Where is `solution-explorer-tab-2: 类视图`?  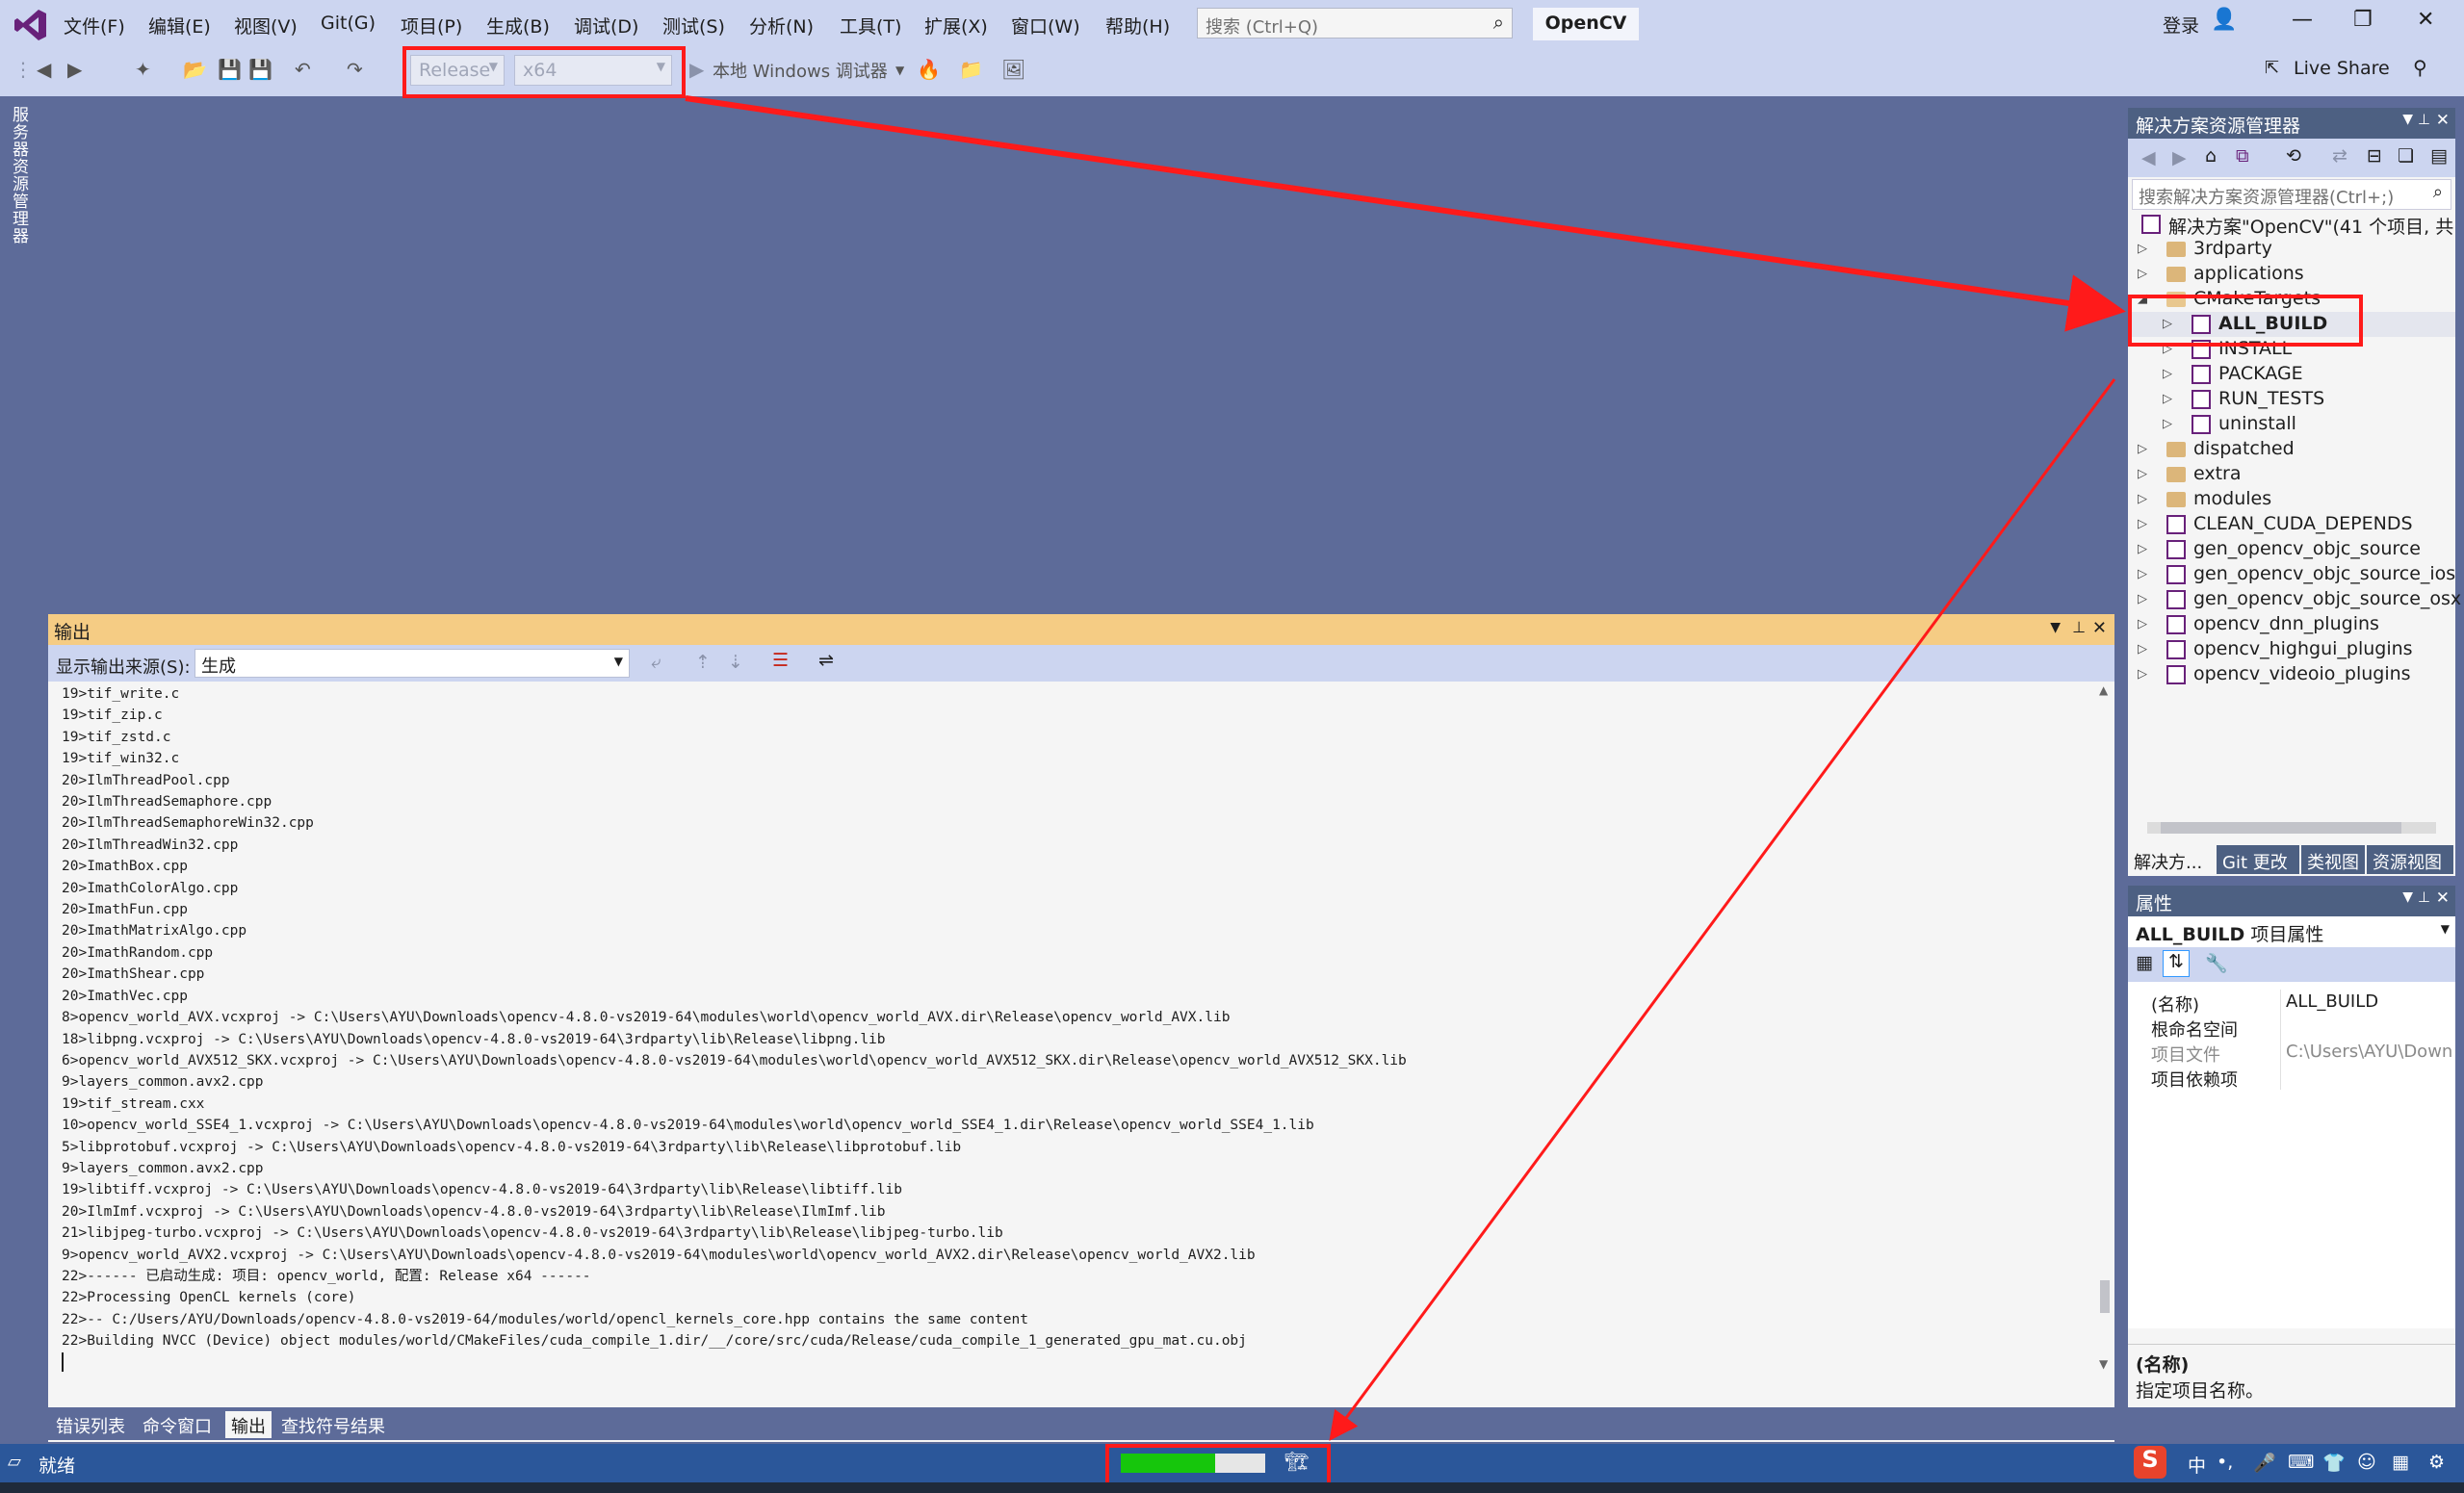
solution-explorer-tab-2: 类视图 is located at coordinates (2333, 859).